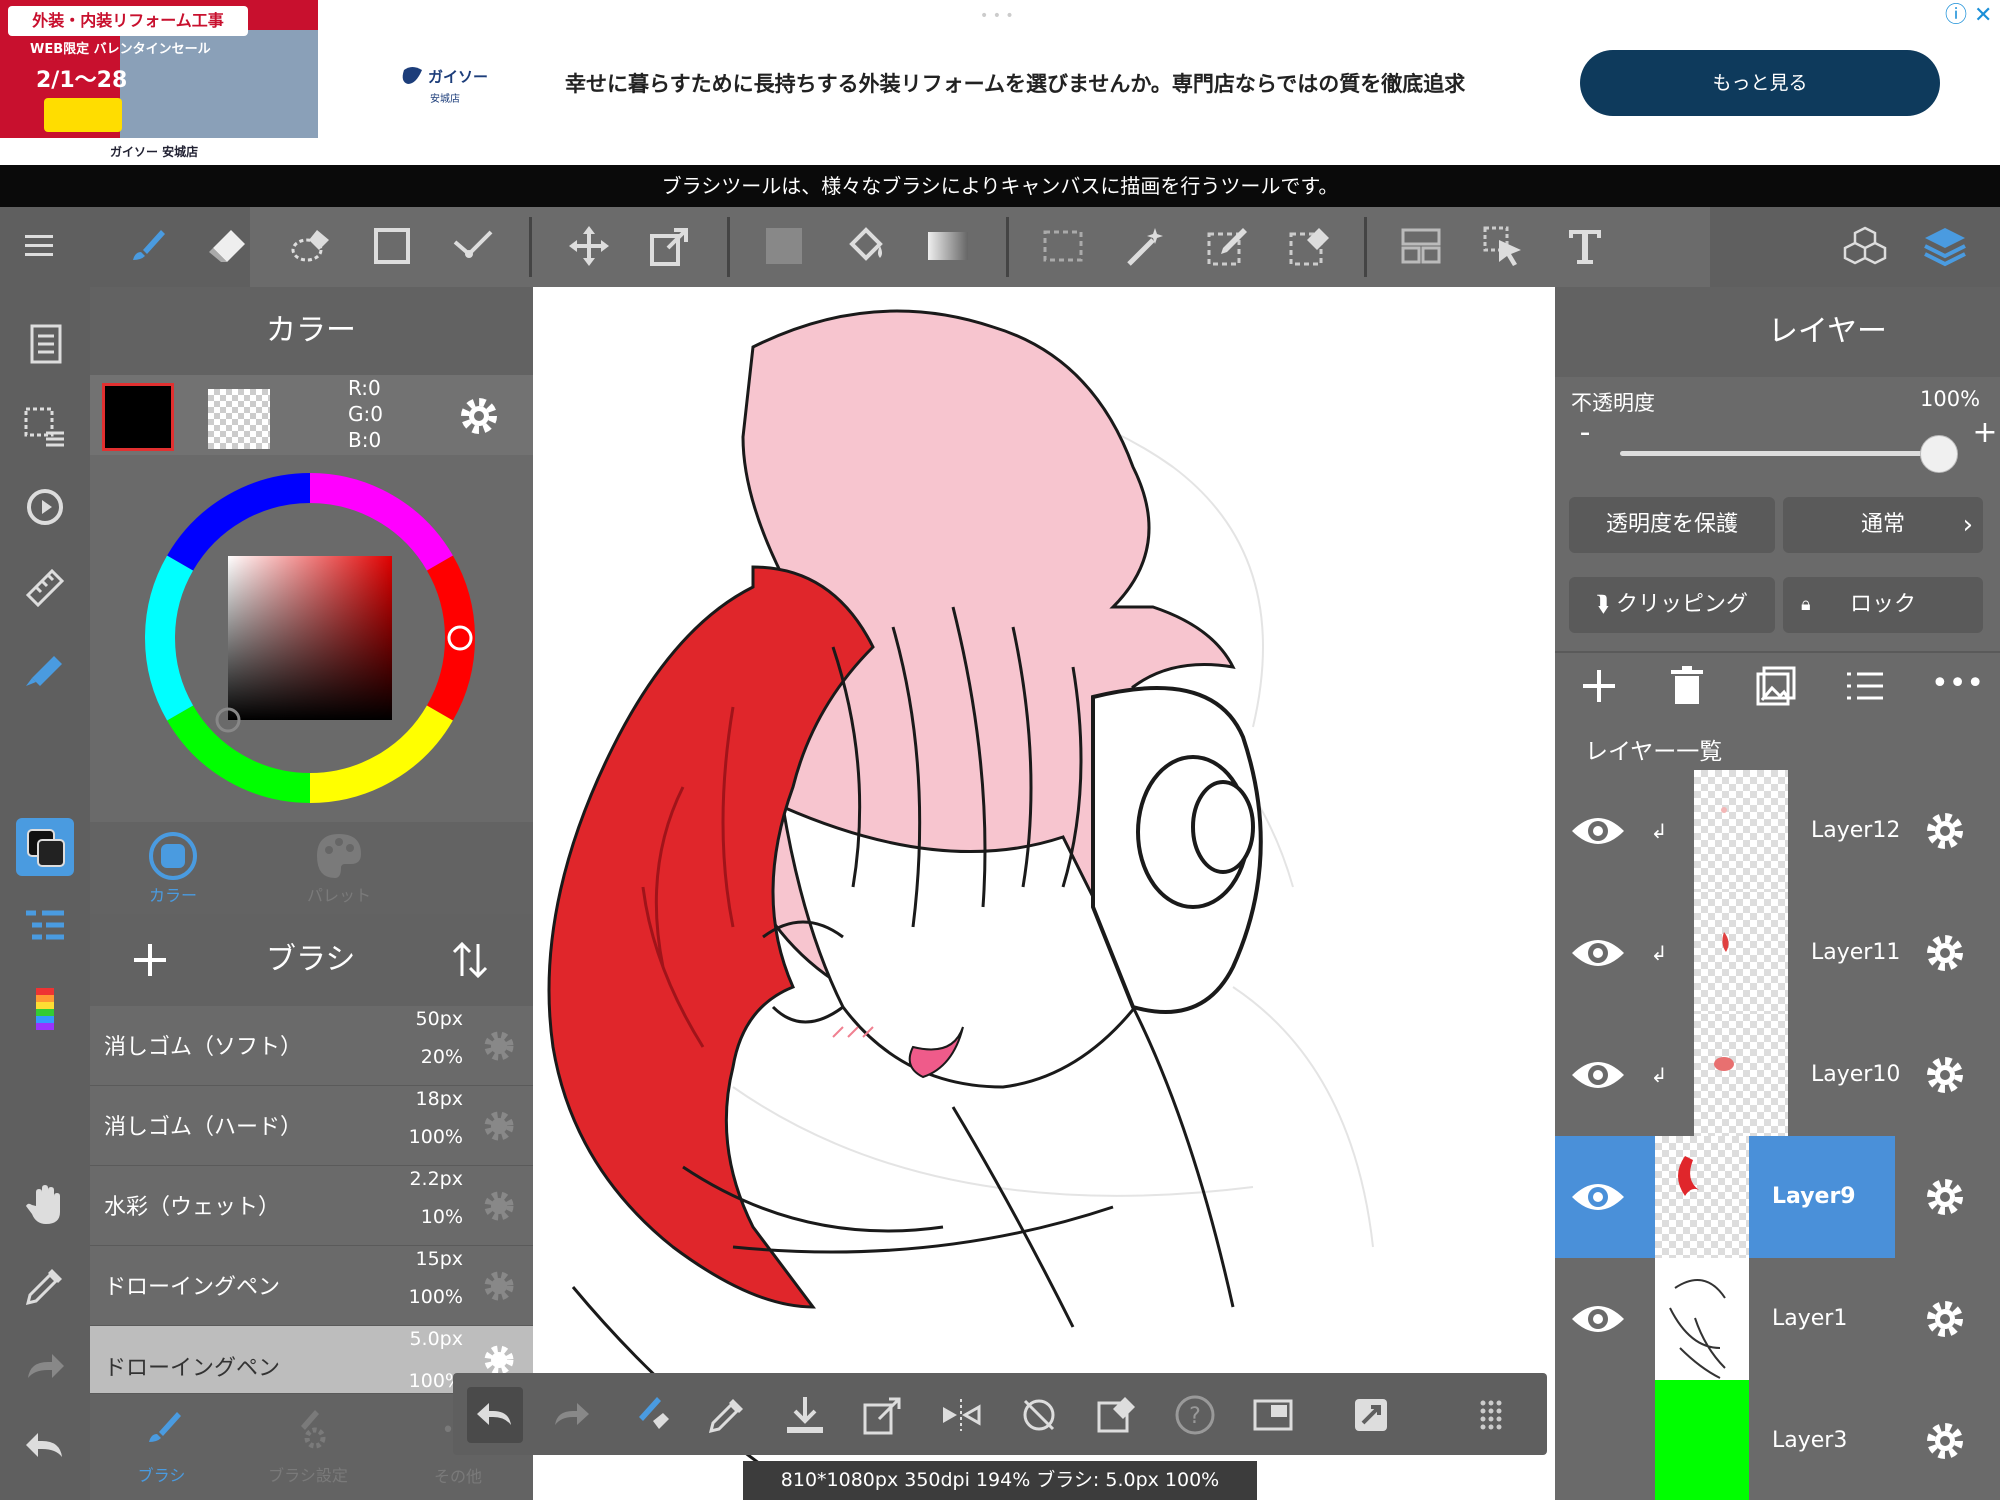  What do you see at coordinates (173, 868) in the screenshot?
I see `tab-color: カラー` at bounding box center [173, 868].